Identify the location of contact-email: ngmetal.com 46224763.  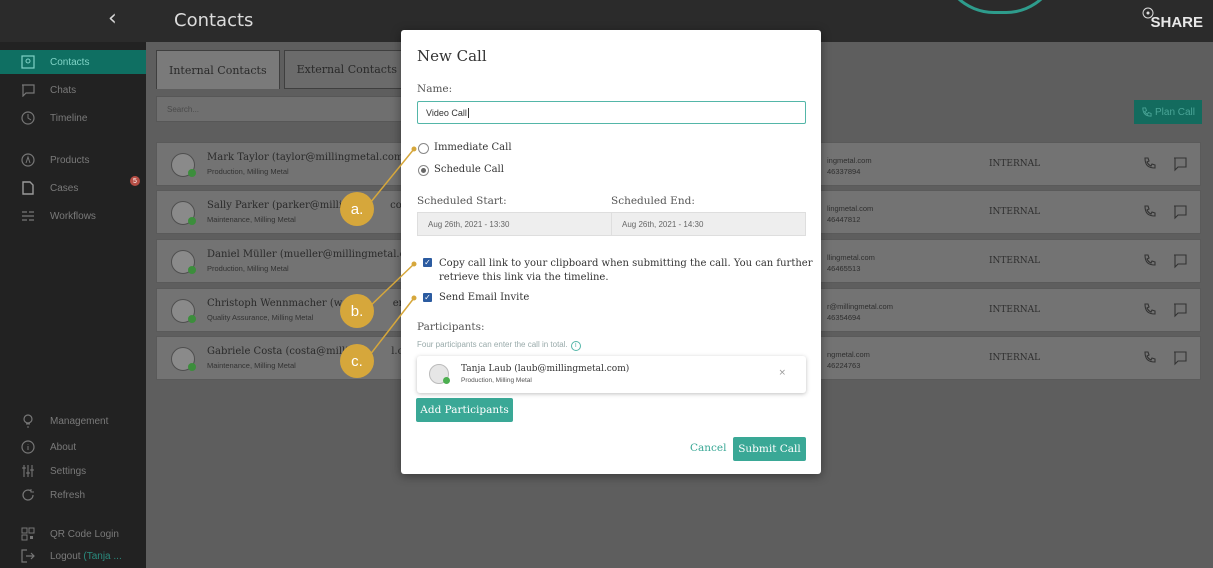
(848, 360).